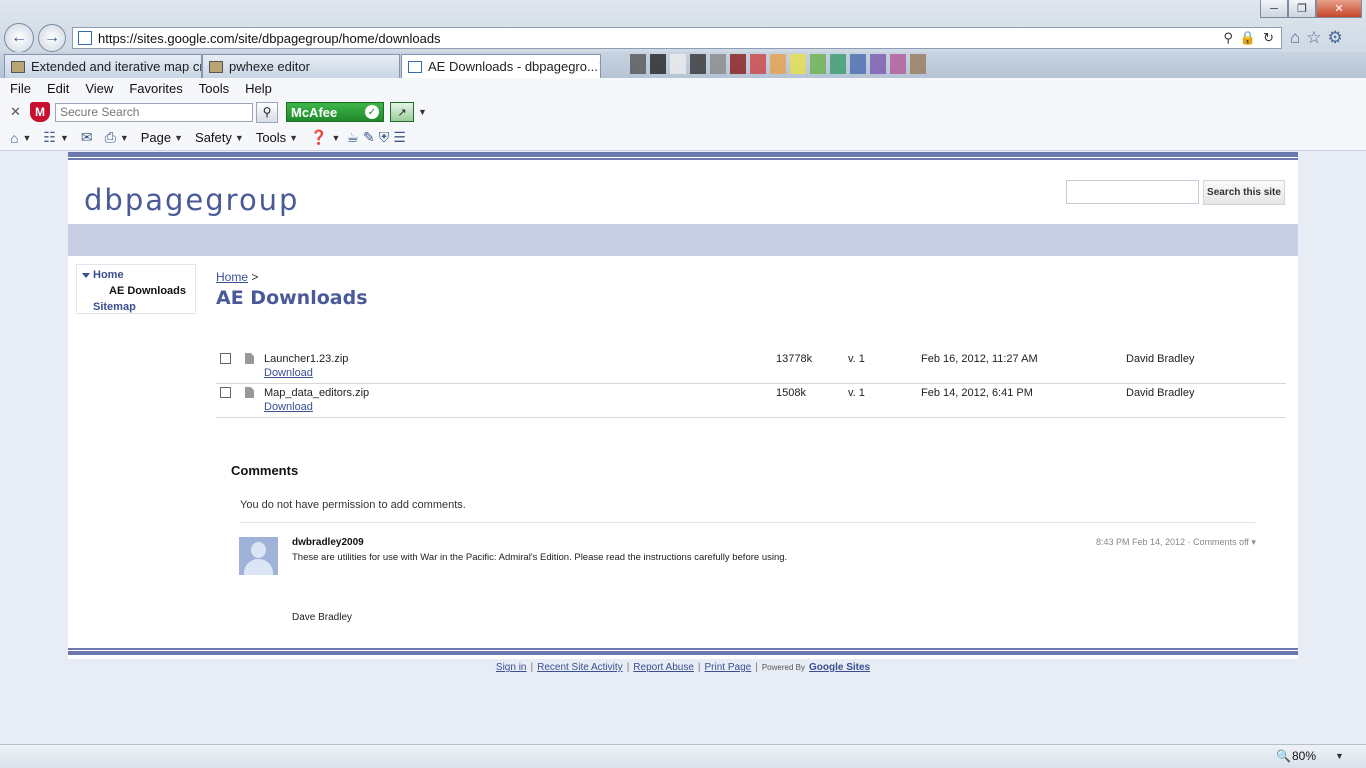 This screenshot has width=1366, height=768. I want to click on mail-icon: ✉, so click(87, 137).